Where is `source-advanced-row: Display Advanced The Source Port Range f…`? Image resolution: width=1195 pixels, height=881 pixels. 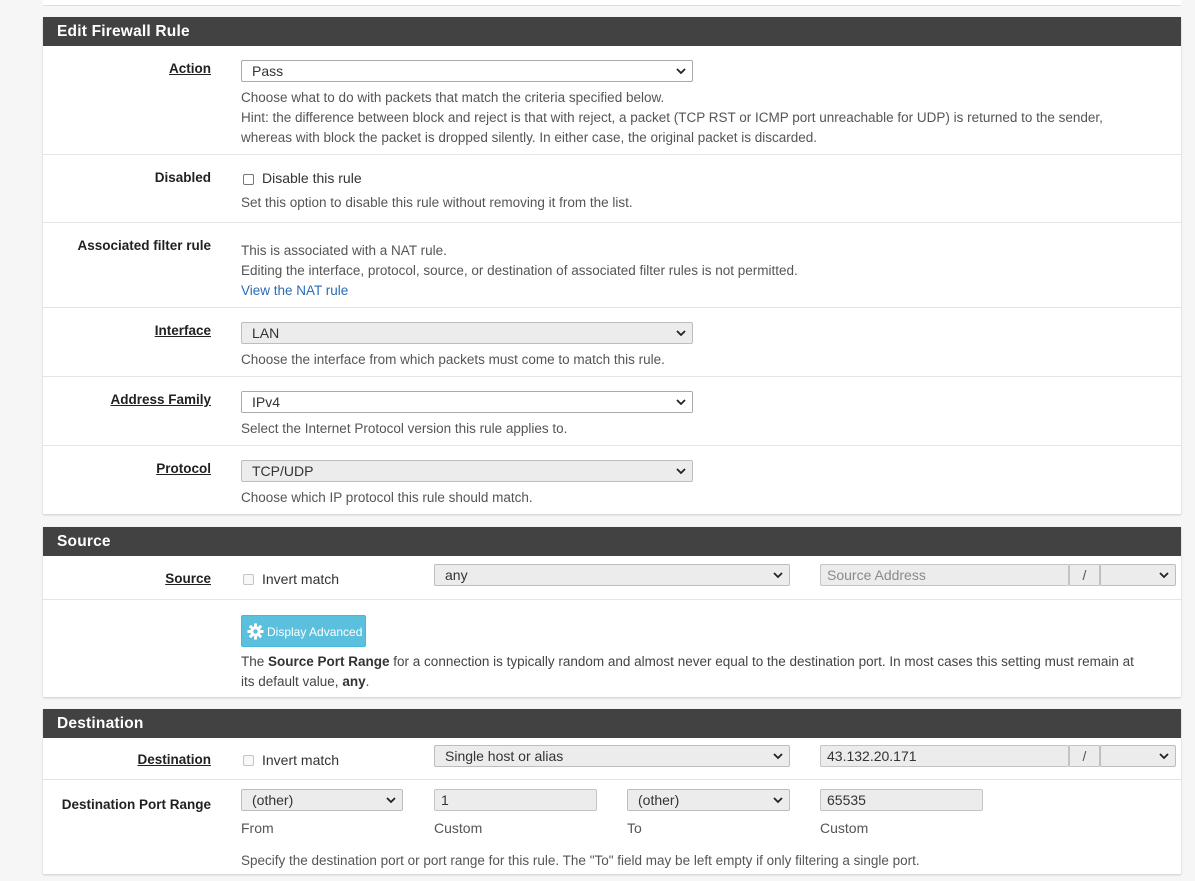
source-advanced-row: Display Advanced The Source Port Range f… is located at coordinates (612, 648).